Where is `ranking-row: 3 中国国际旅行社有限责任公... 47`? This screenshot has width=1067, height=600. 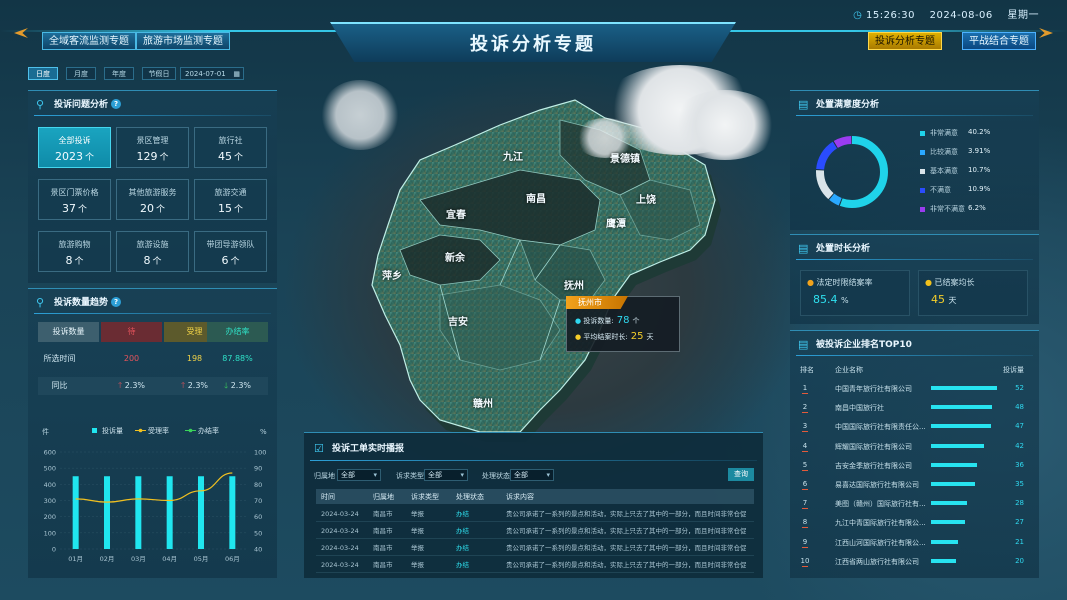
ranking-row: 3 中国国际旅行社有限责任公... 47 is located at coordinates (914, 427).